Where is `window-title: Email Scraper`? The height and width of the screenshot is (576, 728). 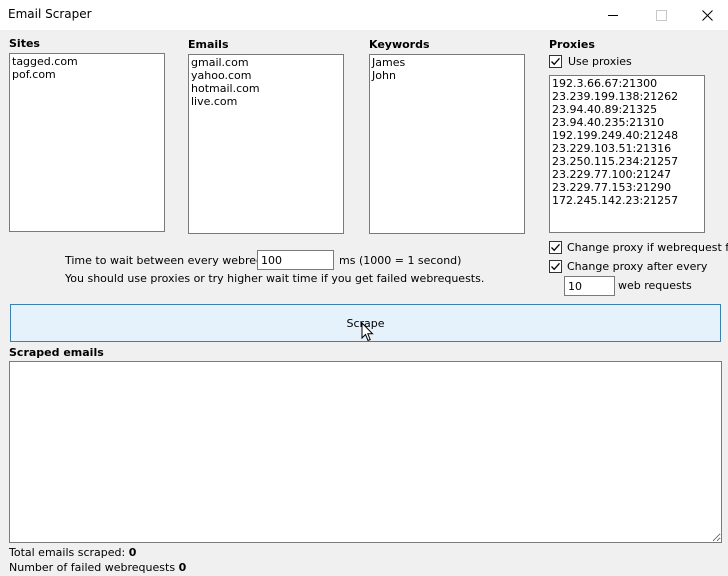
window-title: Email Scraper is located at coordinates (50, 14).